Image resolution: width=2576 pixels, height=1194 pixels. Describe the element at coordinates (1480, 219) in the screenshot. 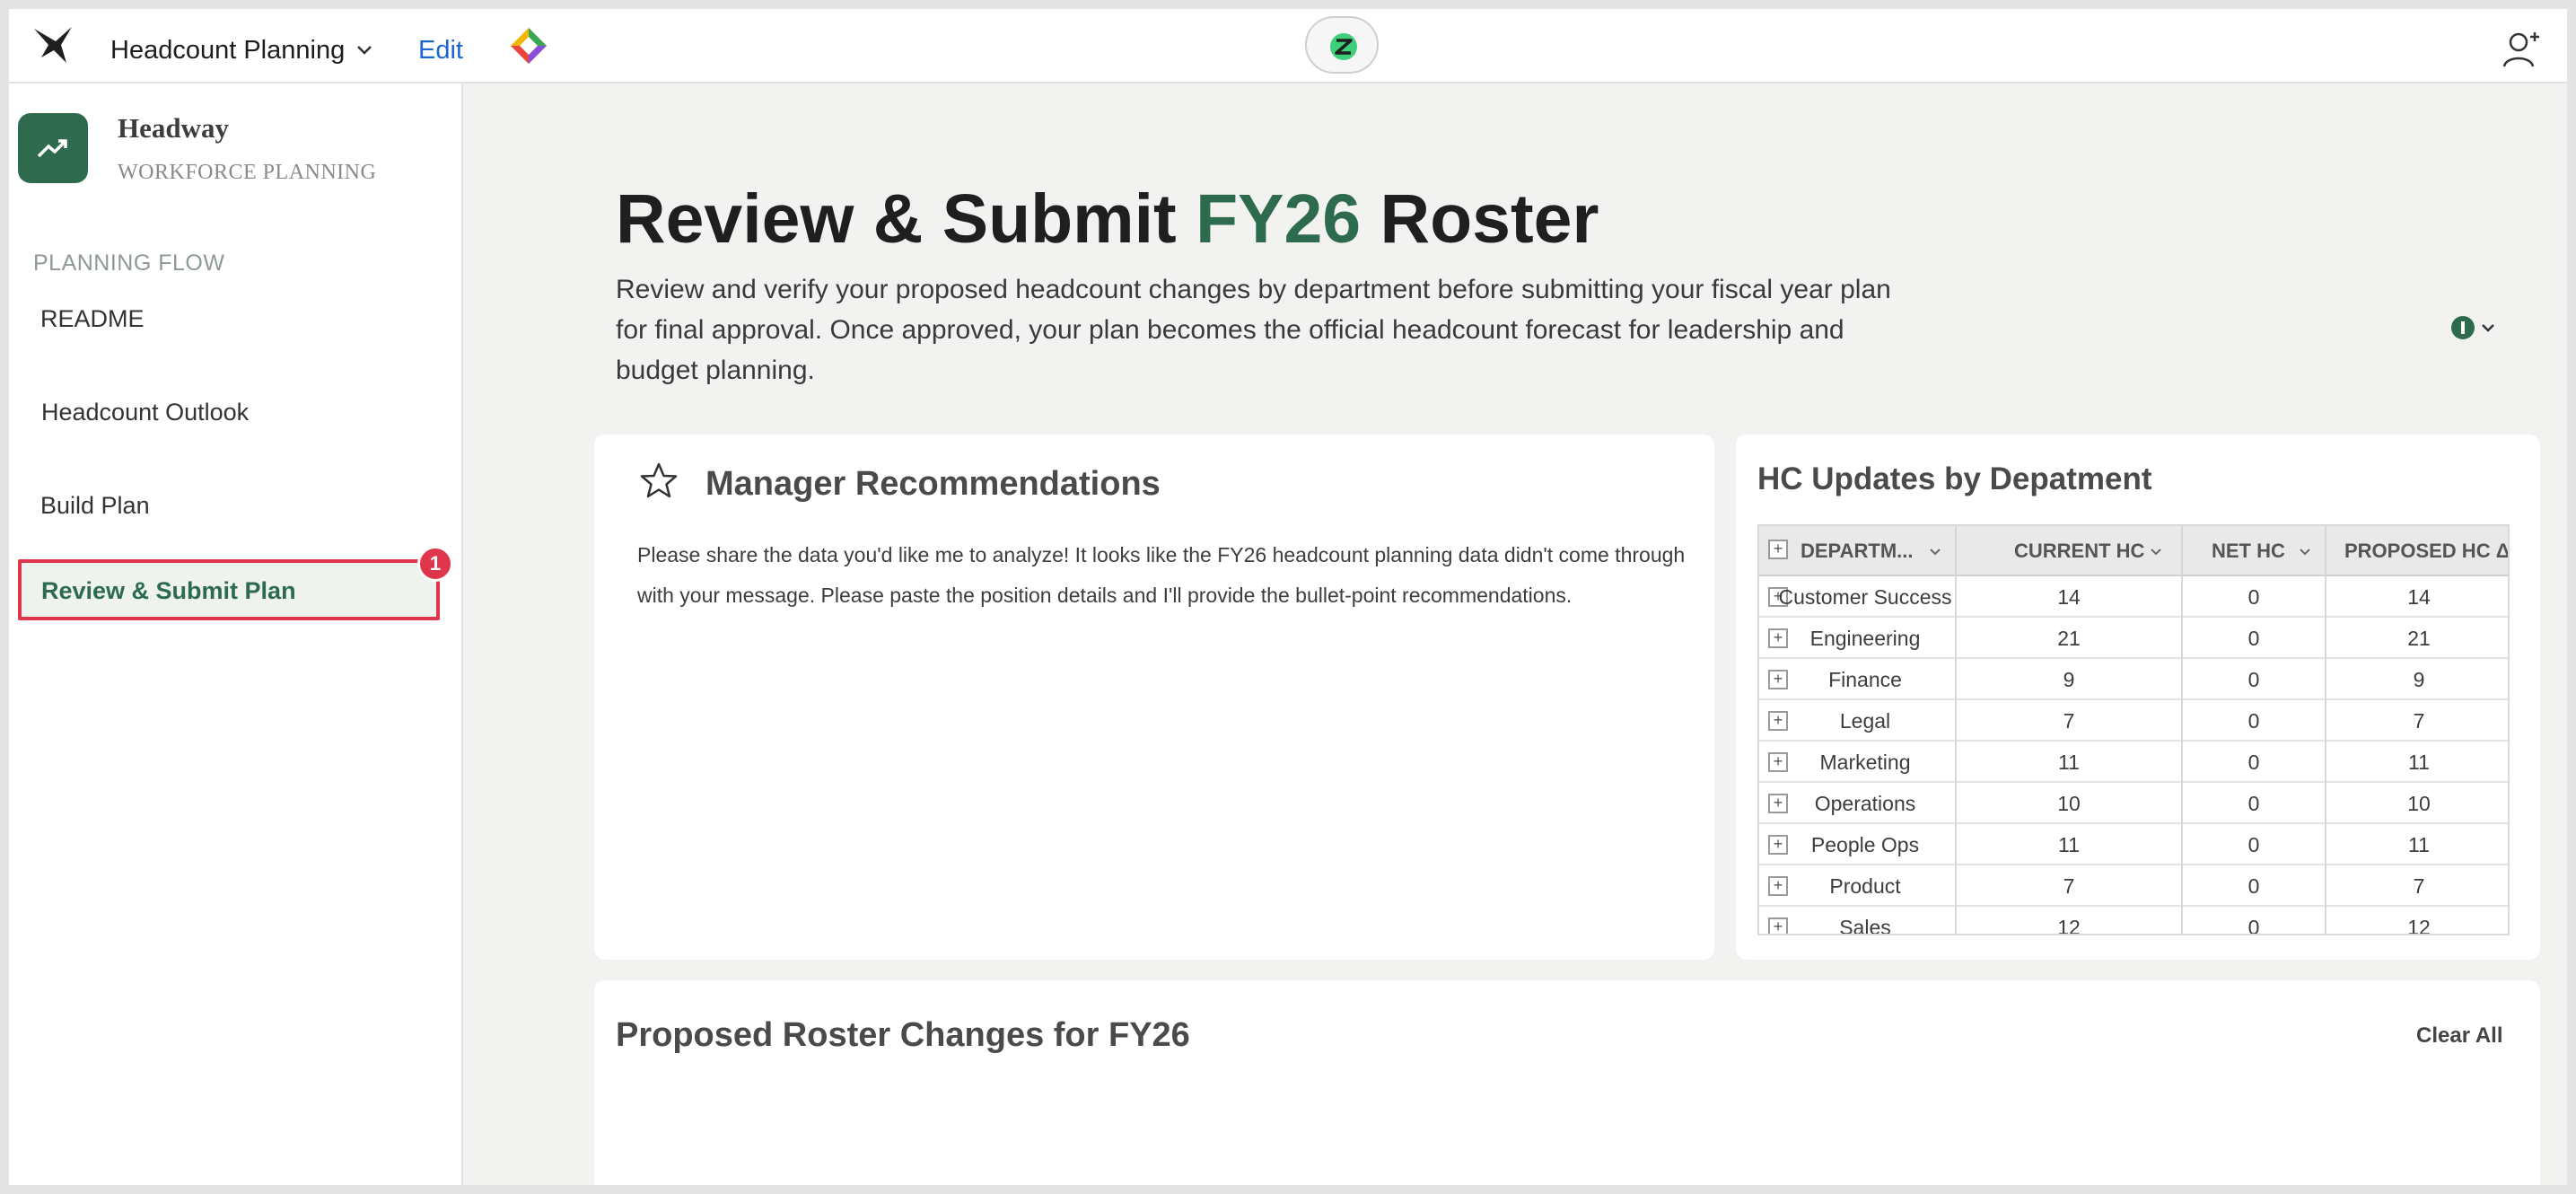

I see `title-suffix: Roster` at that location.